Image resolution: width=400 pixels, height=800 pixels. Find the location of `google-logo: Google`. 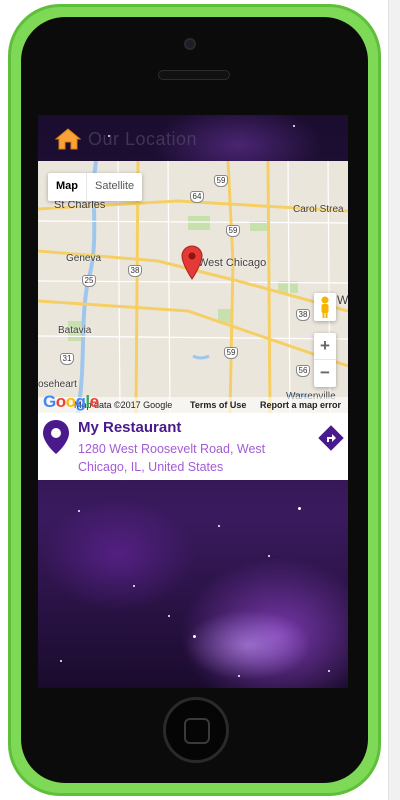

google-logo: Google is located at coordinates (71, 402).